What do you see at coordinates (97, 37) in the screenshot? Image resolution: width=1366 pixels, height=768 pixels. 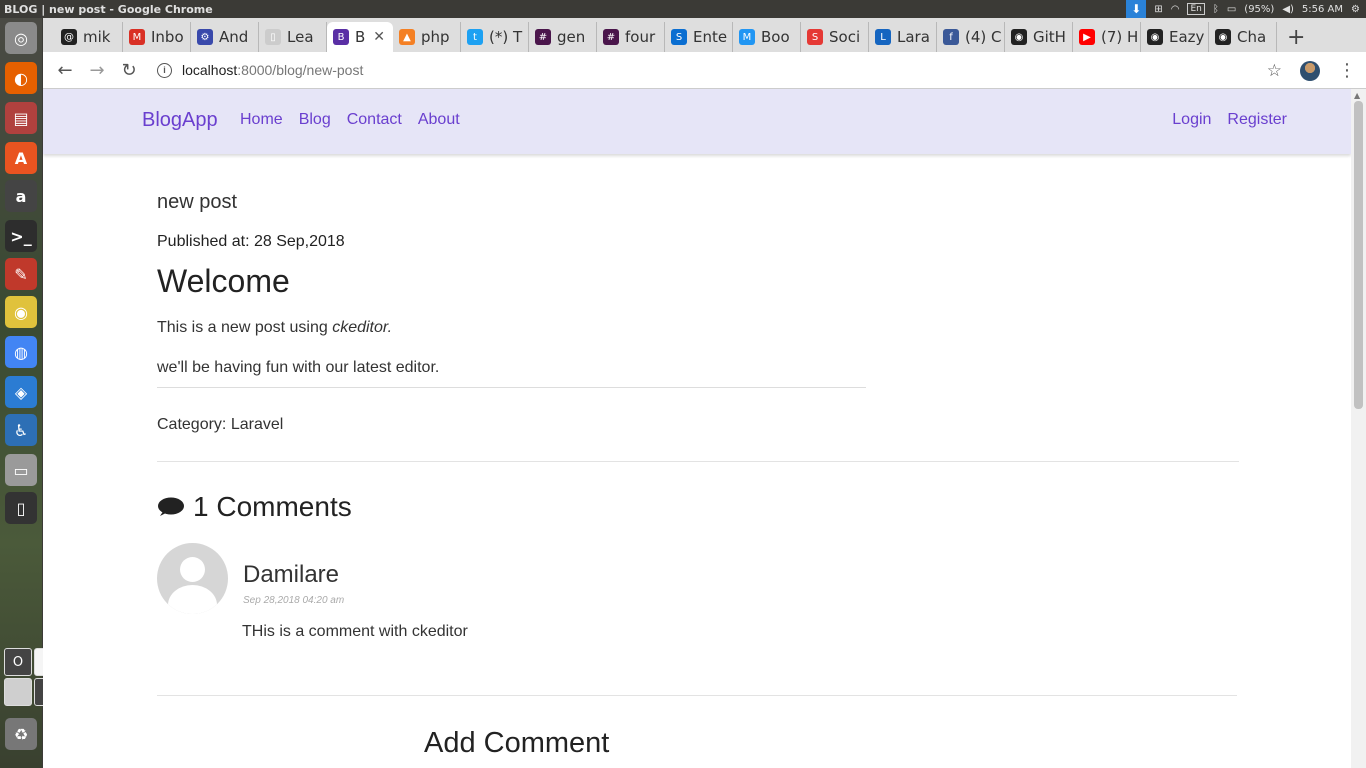 I see `tab-label: mik` at bounding box center [97, 37].